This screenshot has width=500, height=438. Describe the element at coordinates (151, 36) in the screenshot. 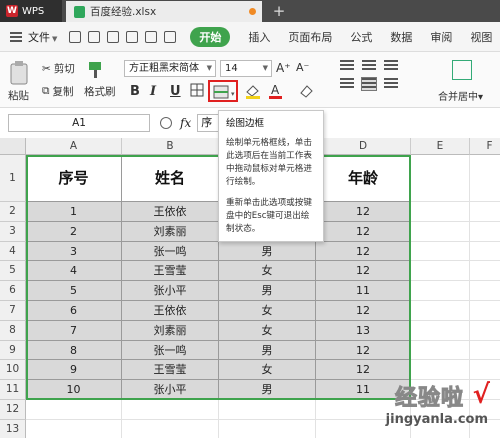

I see `undo-icon` at that location.